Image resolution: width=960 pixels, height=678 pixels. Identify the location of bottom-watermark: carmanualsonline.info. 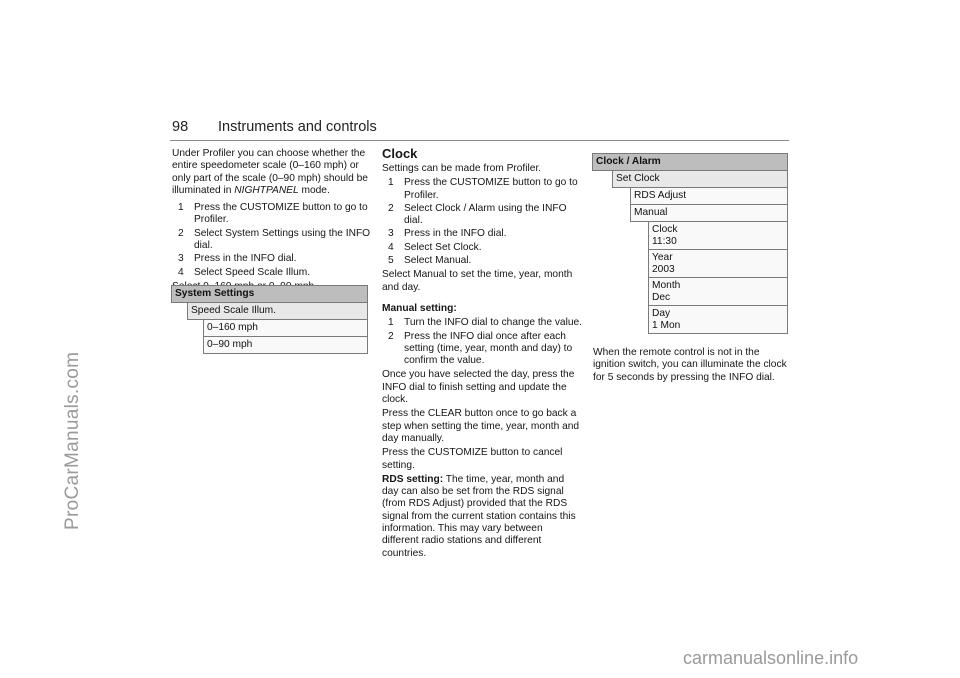
(771, 658).